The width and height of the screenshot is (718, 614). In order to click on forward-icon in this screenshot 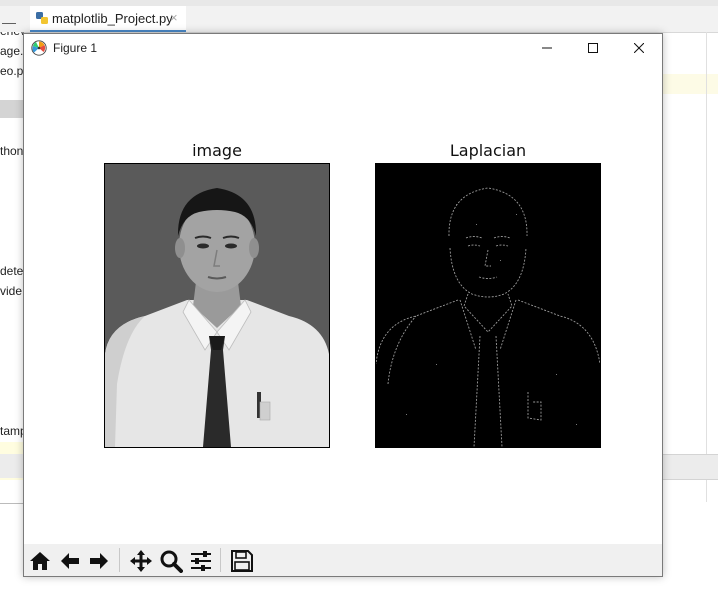, I will do `click(98, 560)`.